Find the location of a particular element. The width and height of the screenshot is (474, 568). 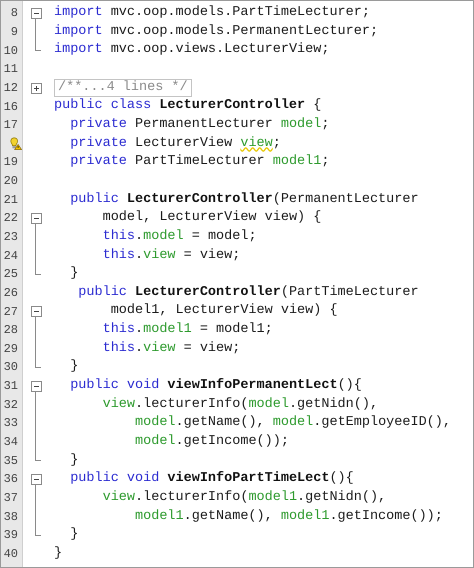

folded-comment: /**...4 lines */ is located at coordinates (123, 87).